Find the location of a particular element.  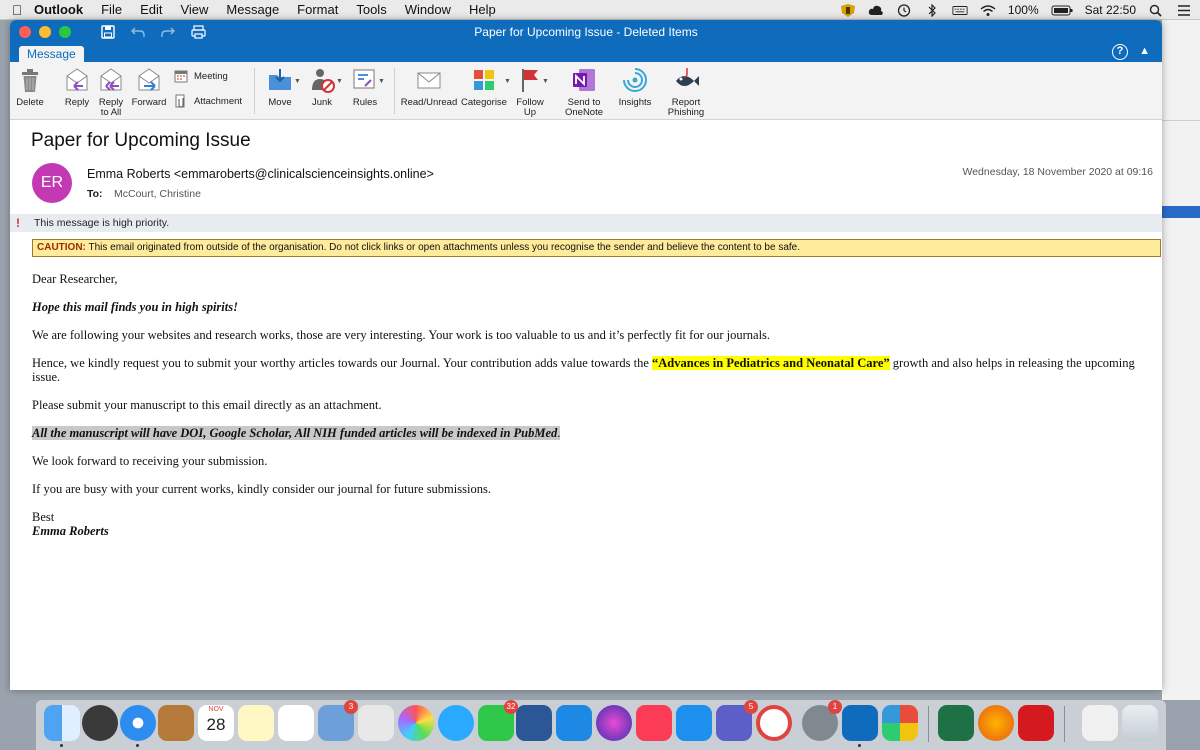

reply-button: Reply is located at coordinates (77, 87).